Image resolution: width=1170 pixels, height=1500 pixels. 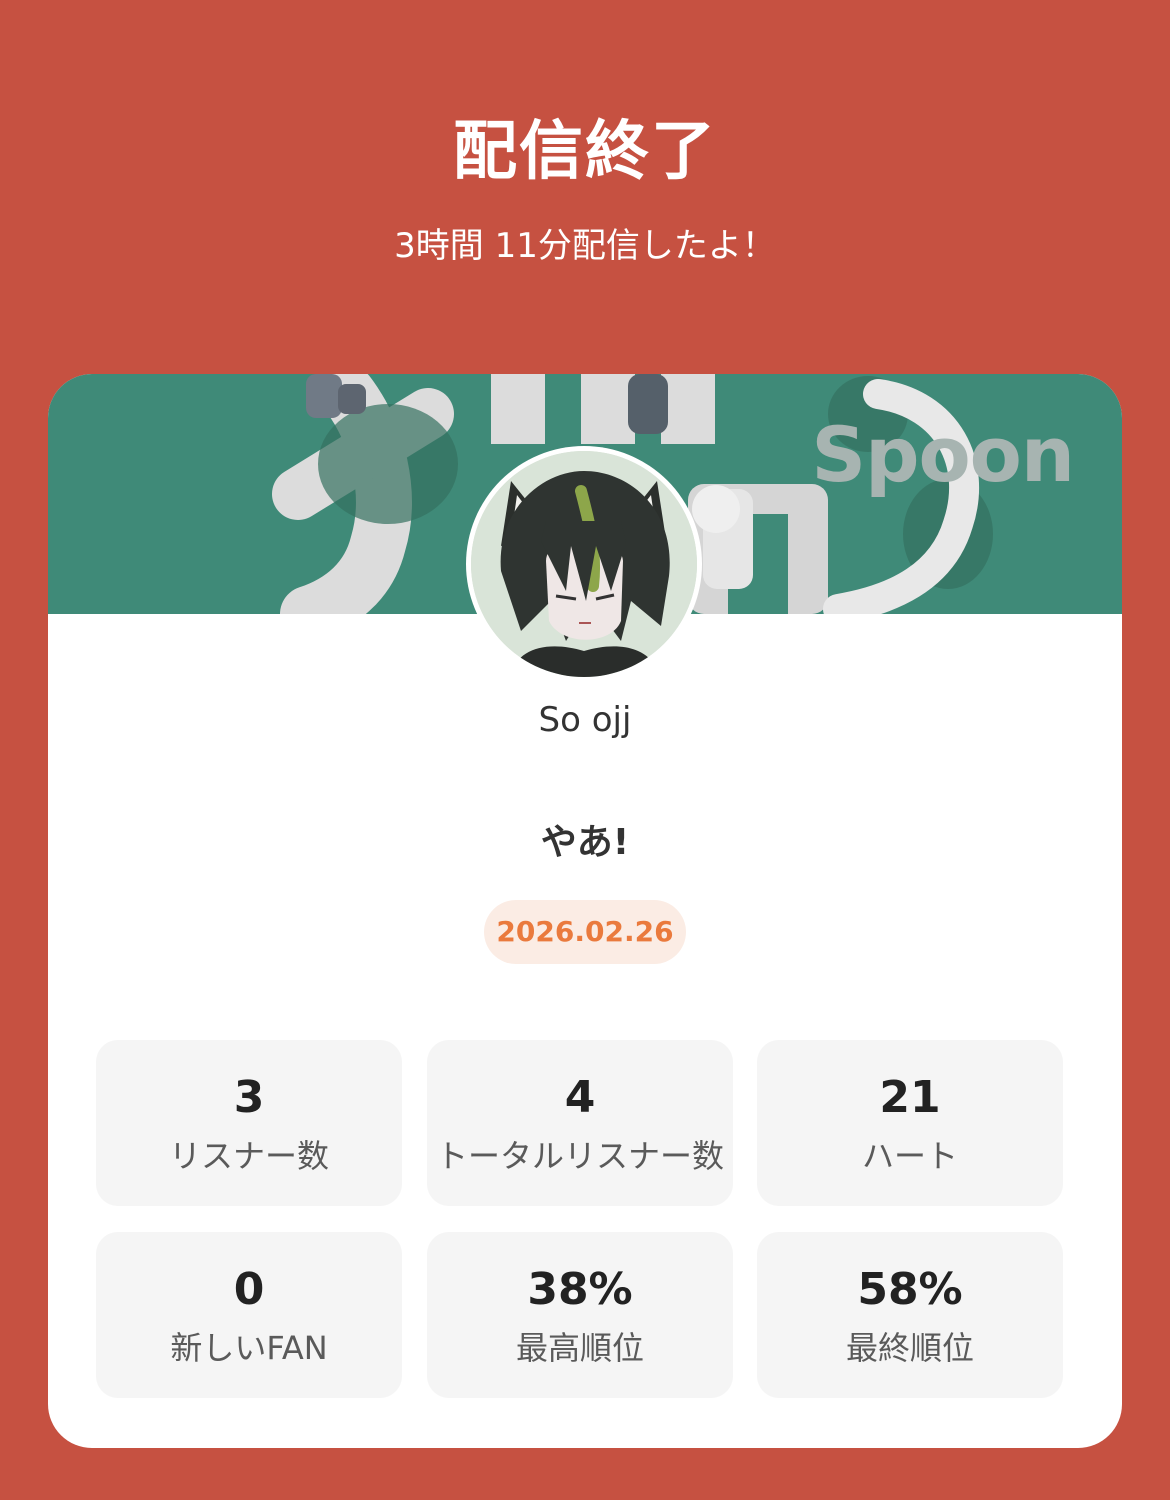 I want to click on stat-new-fans: 0 新しいFAN, so click(x=249, y=1315).